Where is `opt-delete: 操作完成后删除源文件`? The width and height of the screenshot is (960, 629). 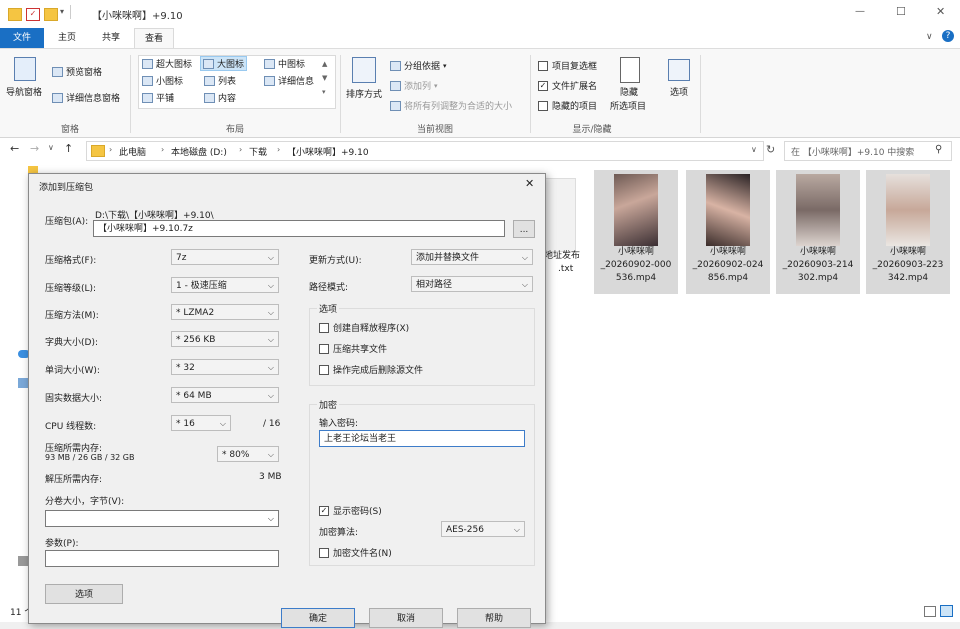 opt-delete: 操作完成后删除源文件 is located at coordinates (371, 369).